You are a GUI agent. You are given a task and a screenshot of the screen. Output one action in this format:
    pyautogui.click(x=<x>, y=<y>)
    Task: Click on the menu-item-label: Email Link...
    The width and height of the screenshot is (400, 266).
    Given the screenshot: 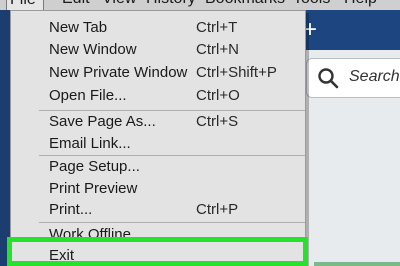 What is the action you would take?
    pyautogui.click(x=90, y=143)
    